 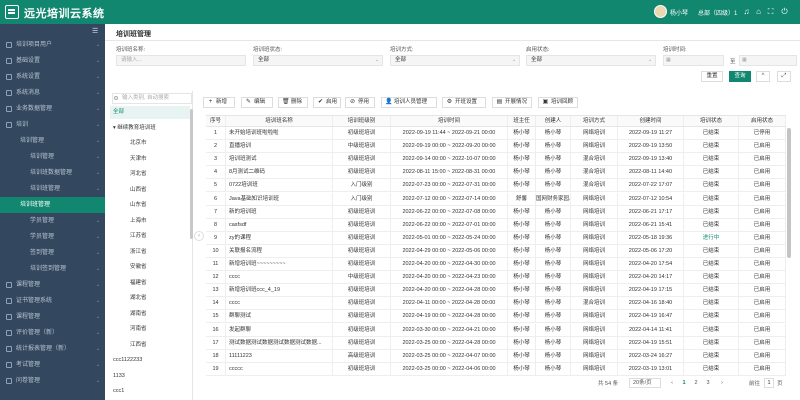 I want to click on tree-node: 湖北省, so click(x=138, y=298).